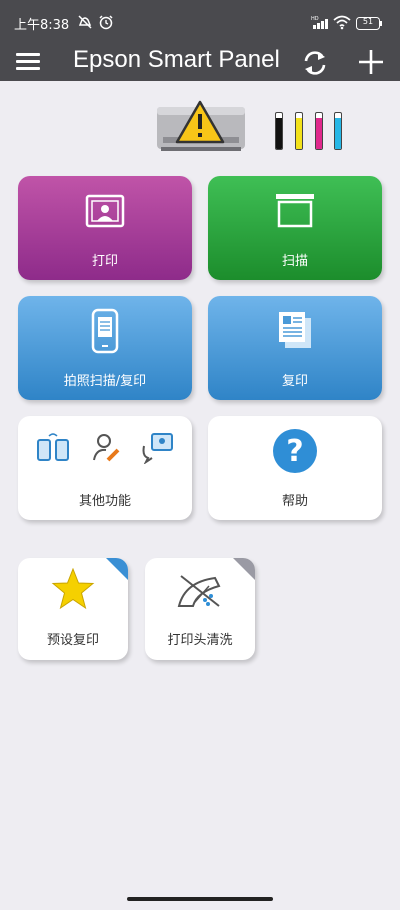 The image size is (400, 910). I want to click on menu-button, so click(29, 62).